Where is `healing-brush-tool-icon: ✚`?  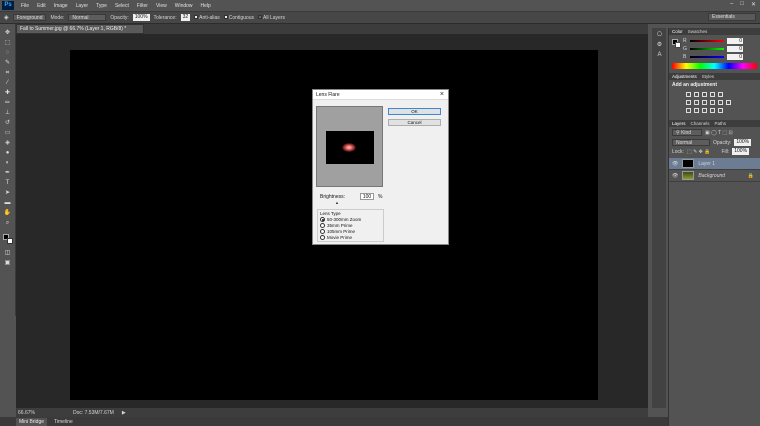 healing-brush-tool-icon: ✚ is located at coordinates (7, 93).